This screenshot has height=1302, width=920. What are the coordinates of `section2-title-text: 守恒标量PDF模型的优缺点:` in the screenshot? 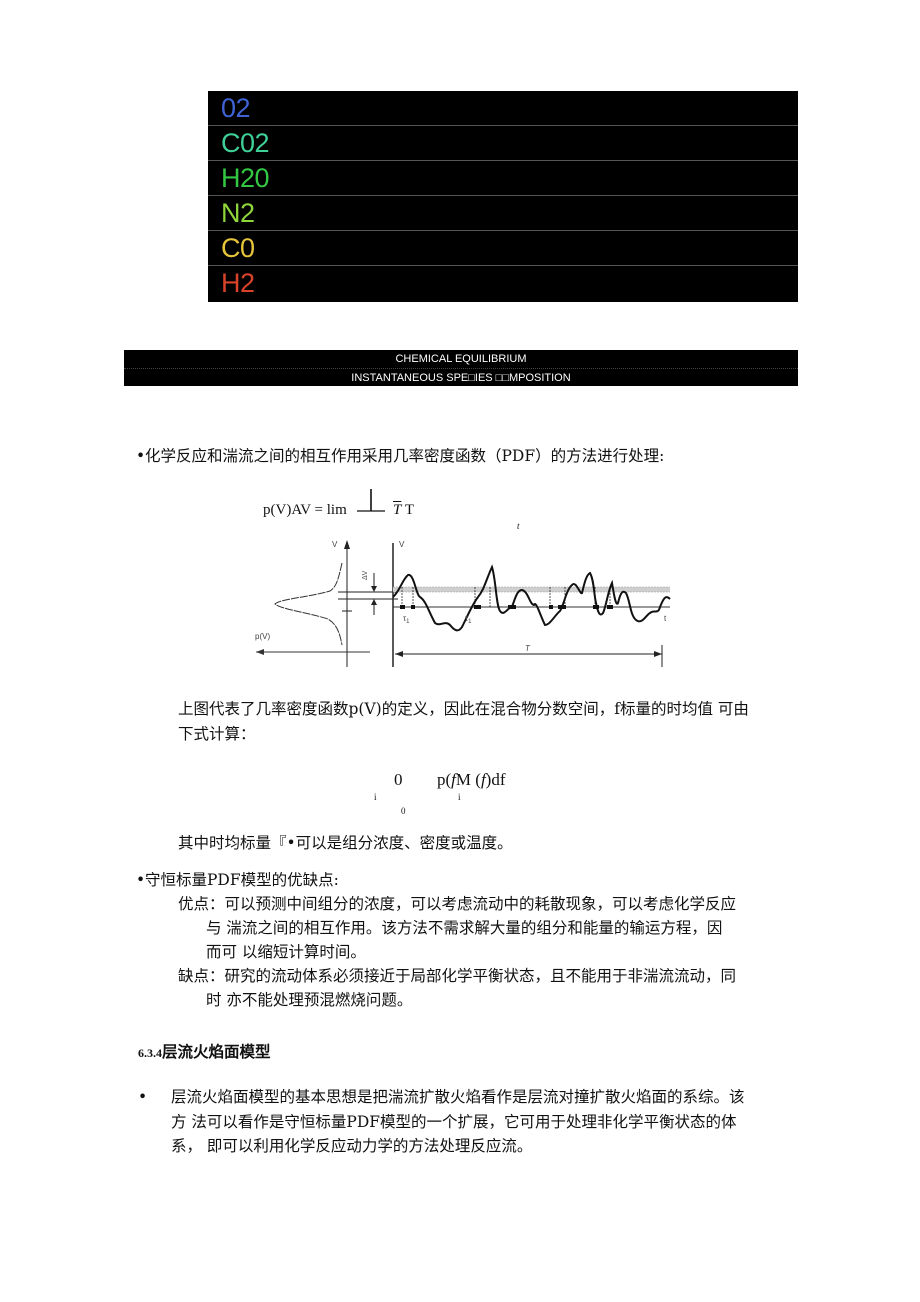 It's located at (242, 880).